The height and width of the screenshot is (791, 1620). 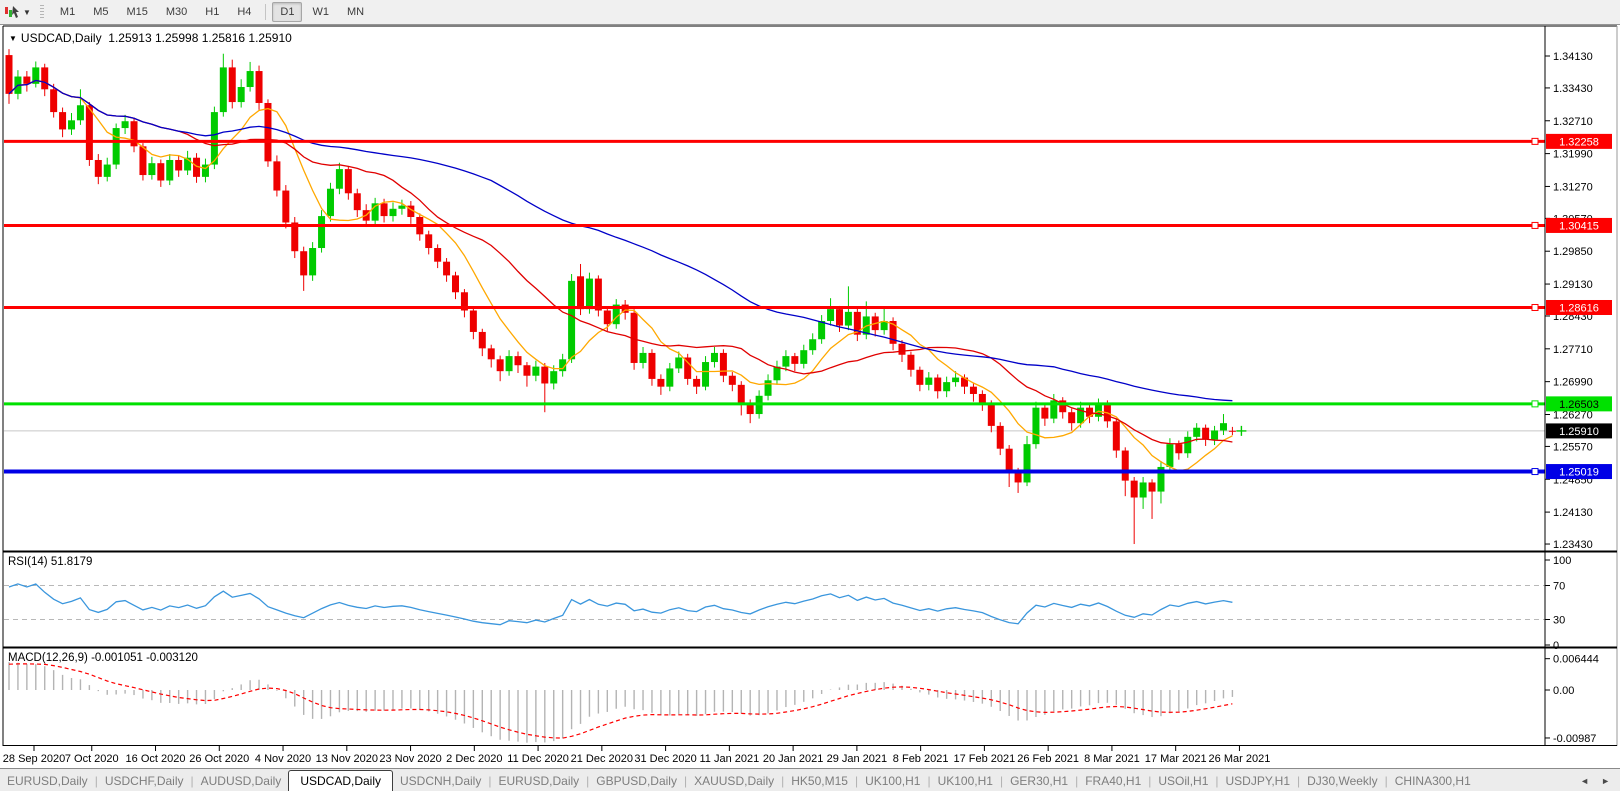 I want to click on price-tick-label: 1.29850, so click(x=1573, y=252).